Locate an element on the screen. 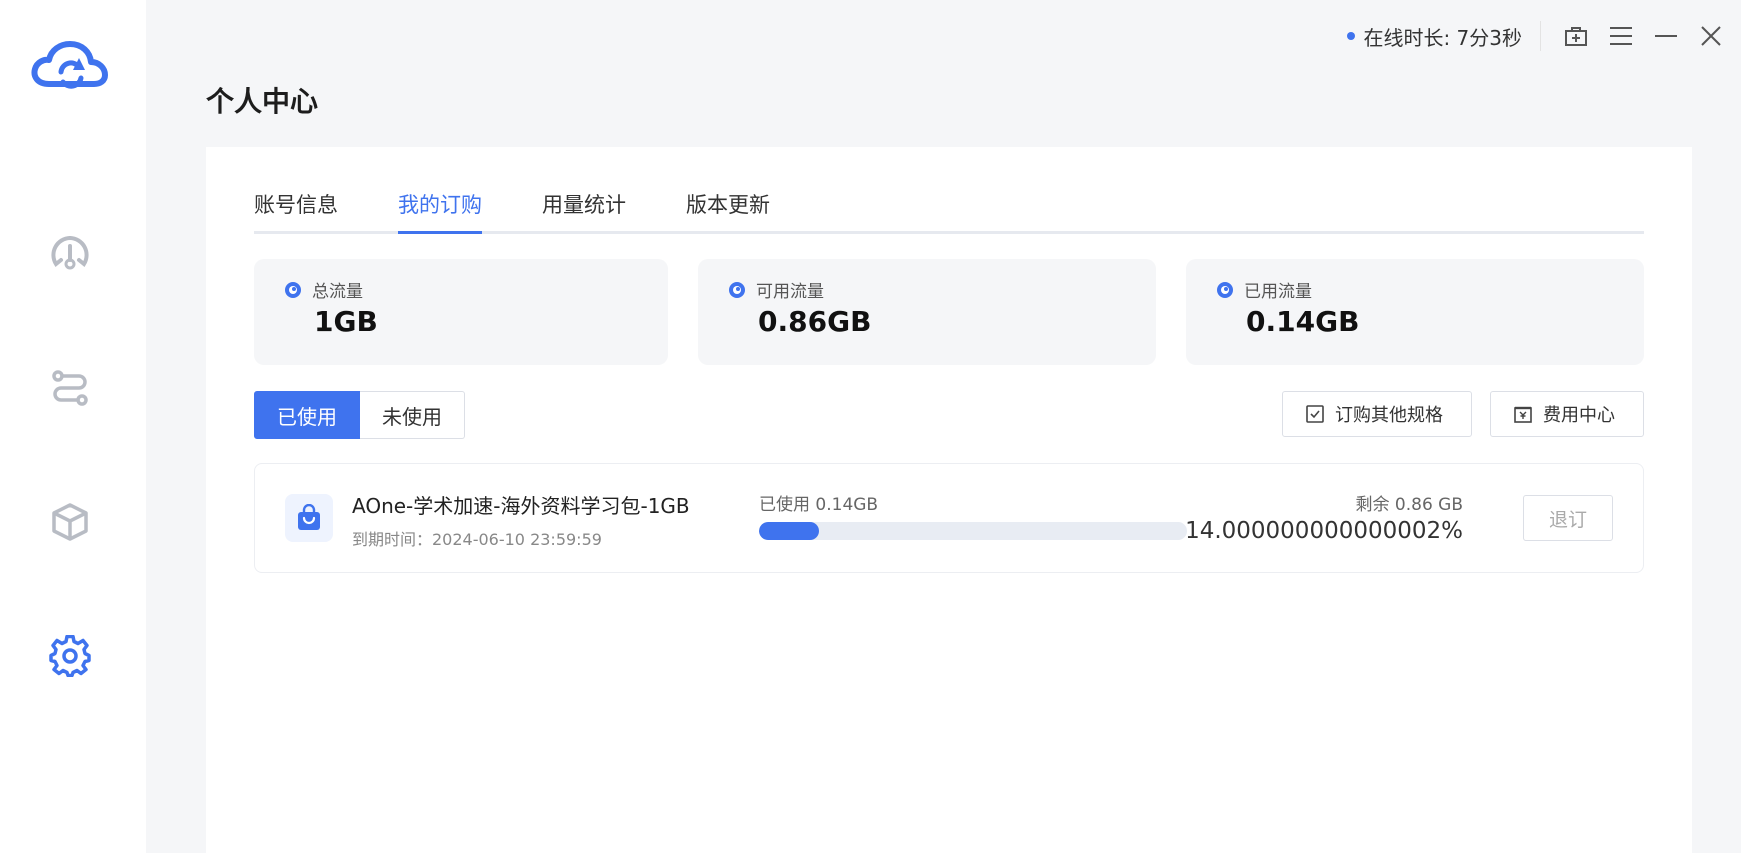  usage-filter: 已使用 未使用 is located at coordinates (359, 415).